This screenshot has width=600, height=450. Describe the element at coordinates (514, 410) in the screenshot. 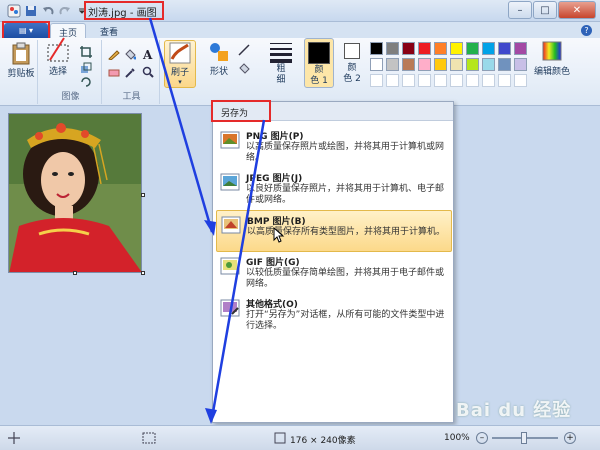

I see `baidu-watermark: Bai du 经验` at that location.